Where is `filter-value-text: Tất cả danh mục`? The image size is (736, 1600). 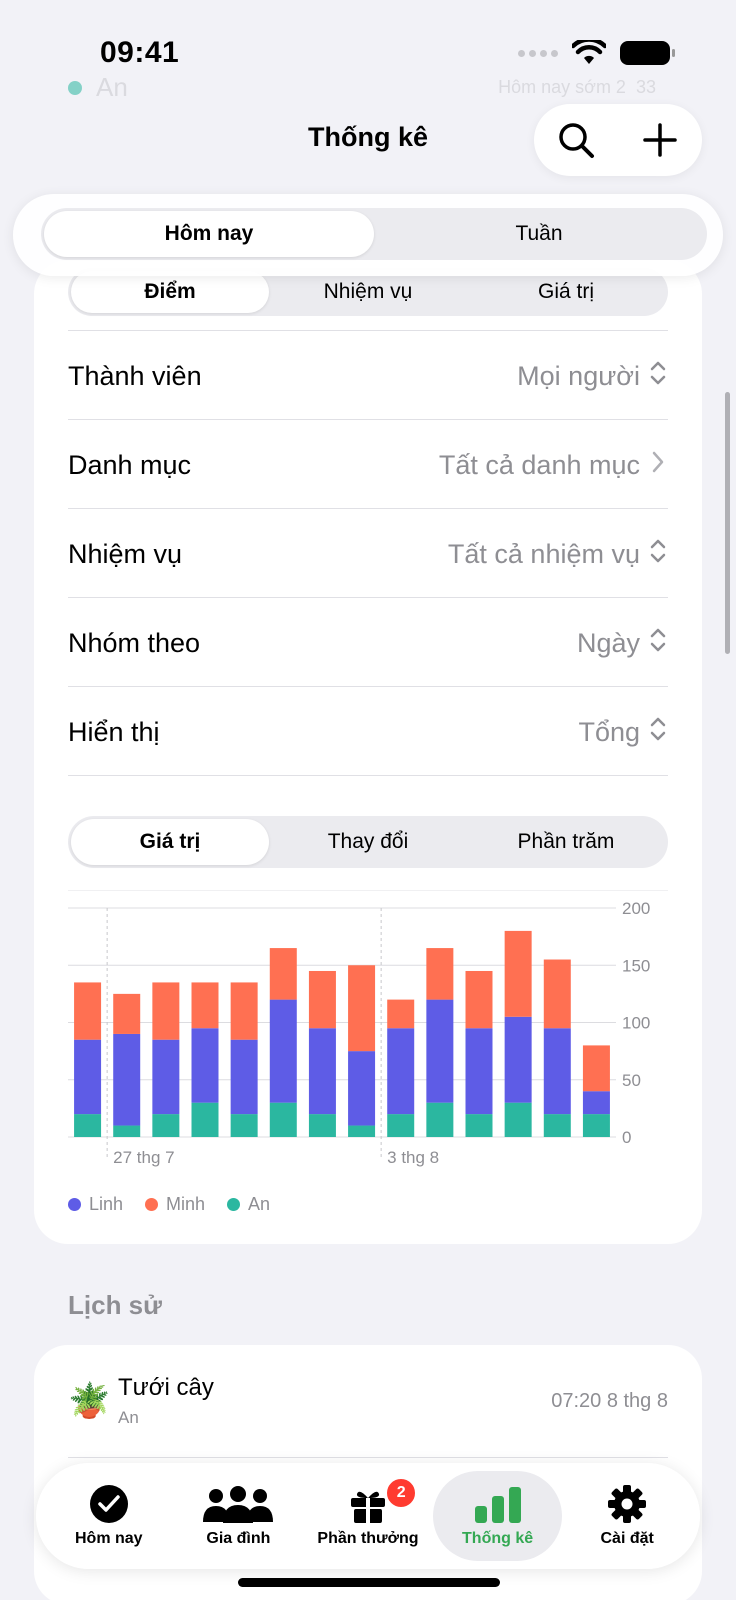 filter-value-text: Tất cả danh mục is located at coordinates (539, 464).